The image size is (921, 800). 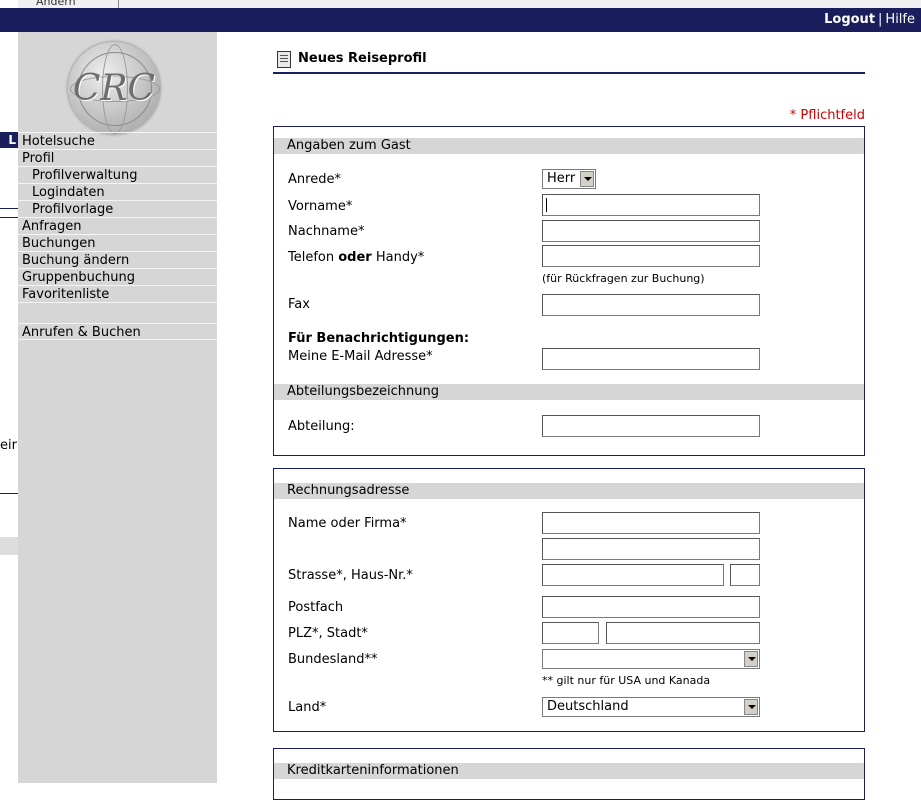 What do you see at coordinates (900, 19) in the screenshot?
I see `help-link: Hilfe` at bounding box center [900, 19].